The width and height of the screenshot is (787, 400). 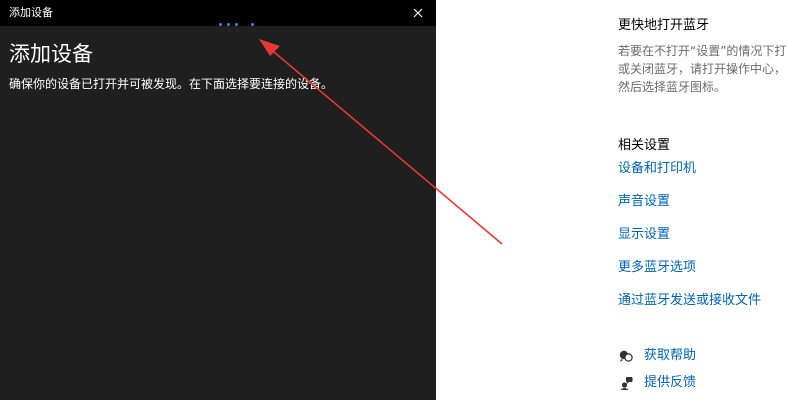 What do you see at coordinates (644, 145) in the screenshot?
I see `related-settings-heading: 相关设置` at bounding box center [644, 145].